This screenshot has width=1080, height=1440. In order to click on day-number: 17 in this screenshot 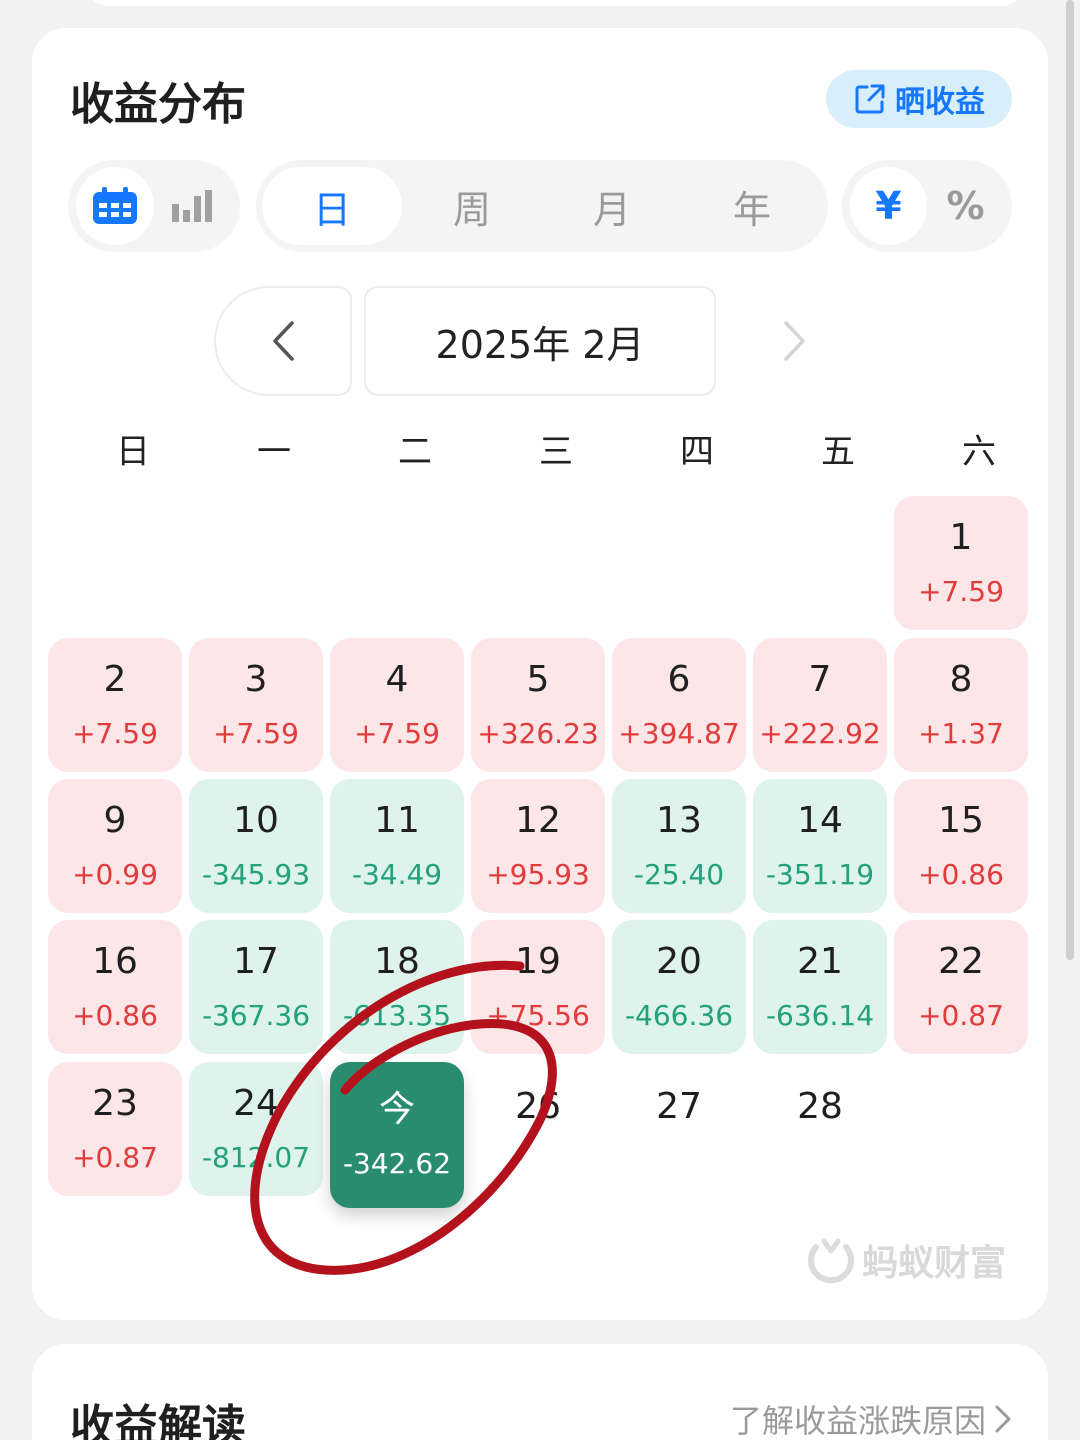, I will do `click(256, 961)`.